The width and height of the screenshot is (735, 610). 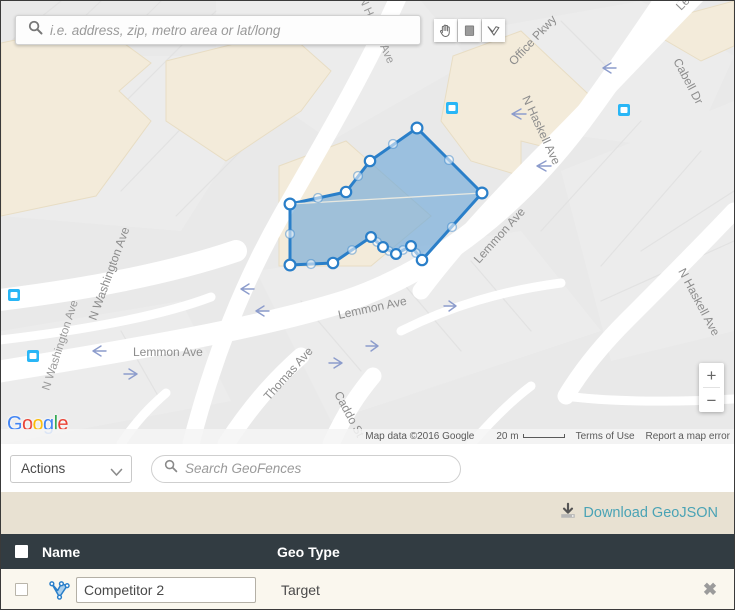 What do you see at coordinates (543, 435) in the screenshot?
I see `scale-bar-graphic` at bounding box center [543, 435].